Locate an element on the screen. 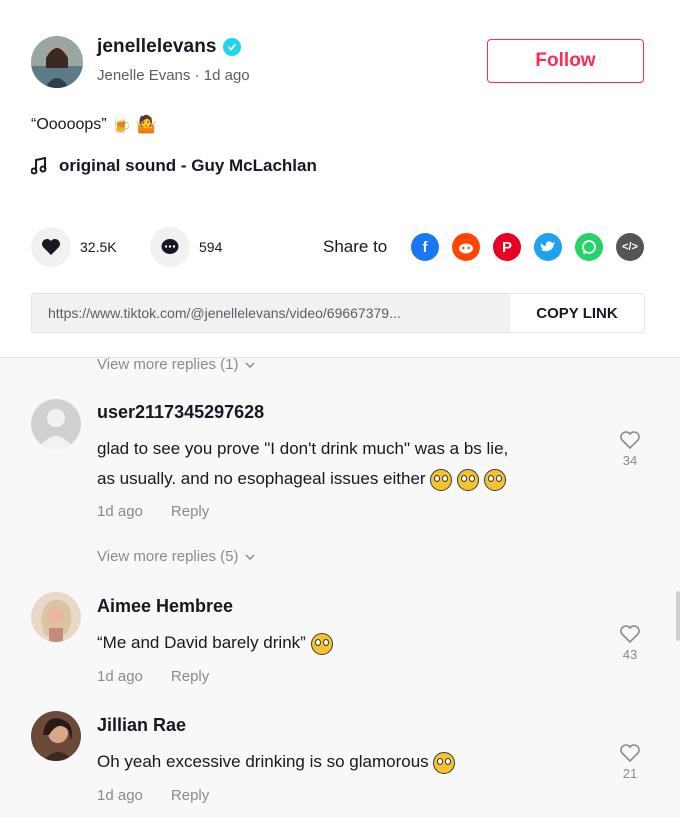 The height and width of the screenshot is (817, 680). author-display-name: Jenelle Evans is located at coordinates (144, 75).